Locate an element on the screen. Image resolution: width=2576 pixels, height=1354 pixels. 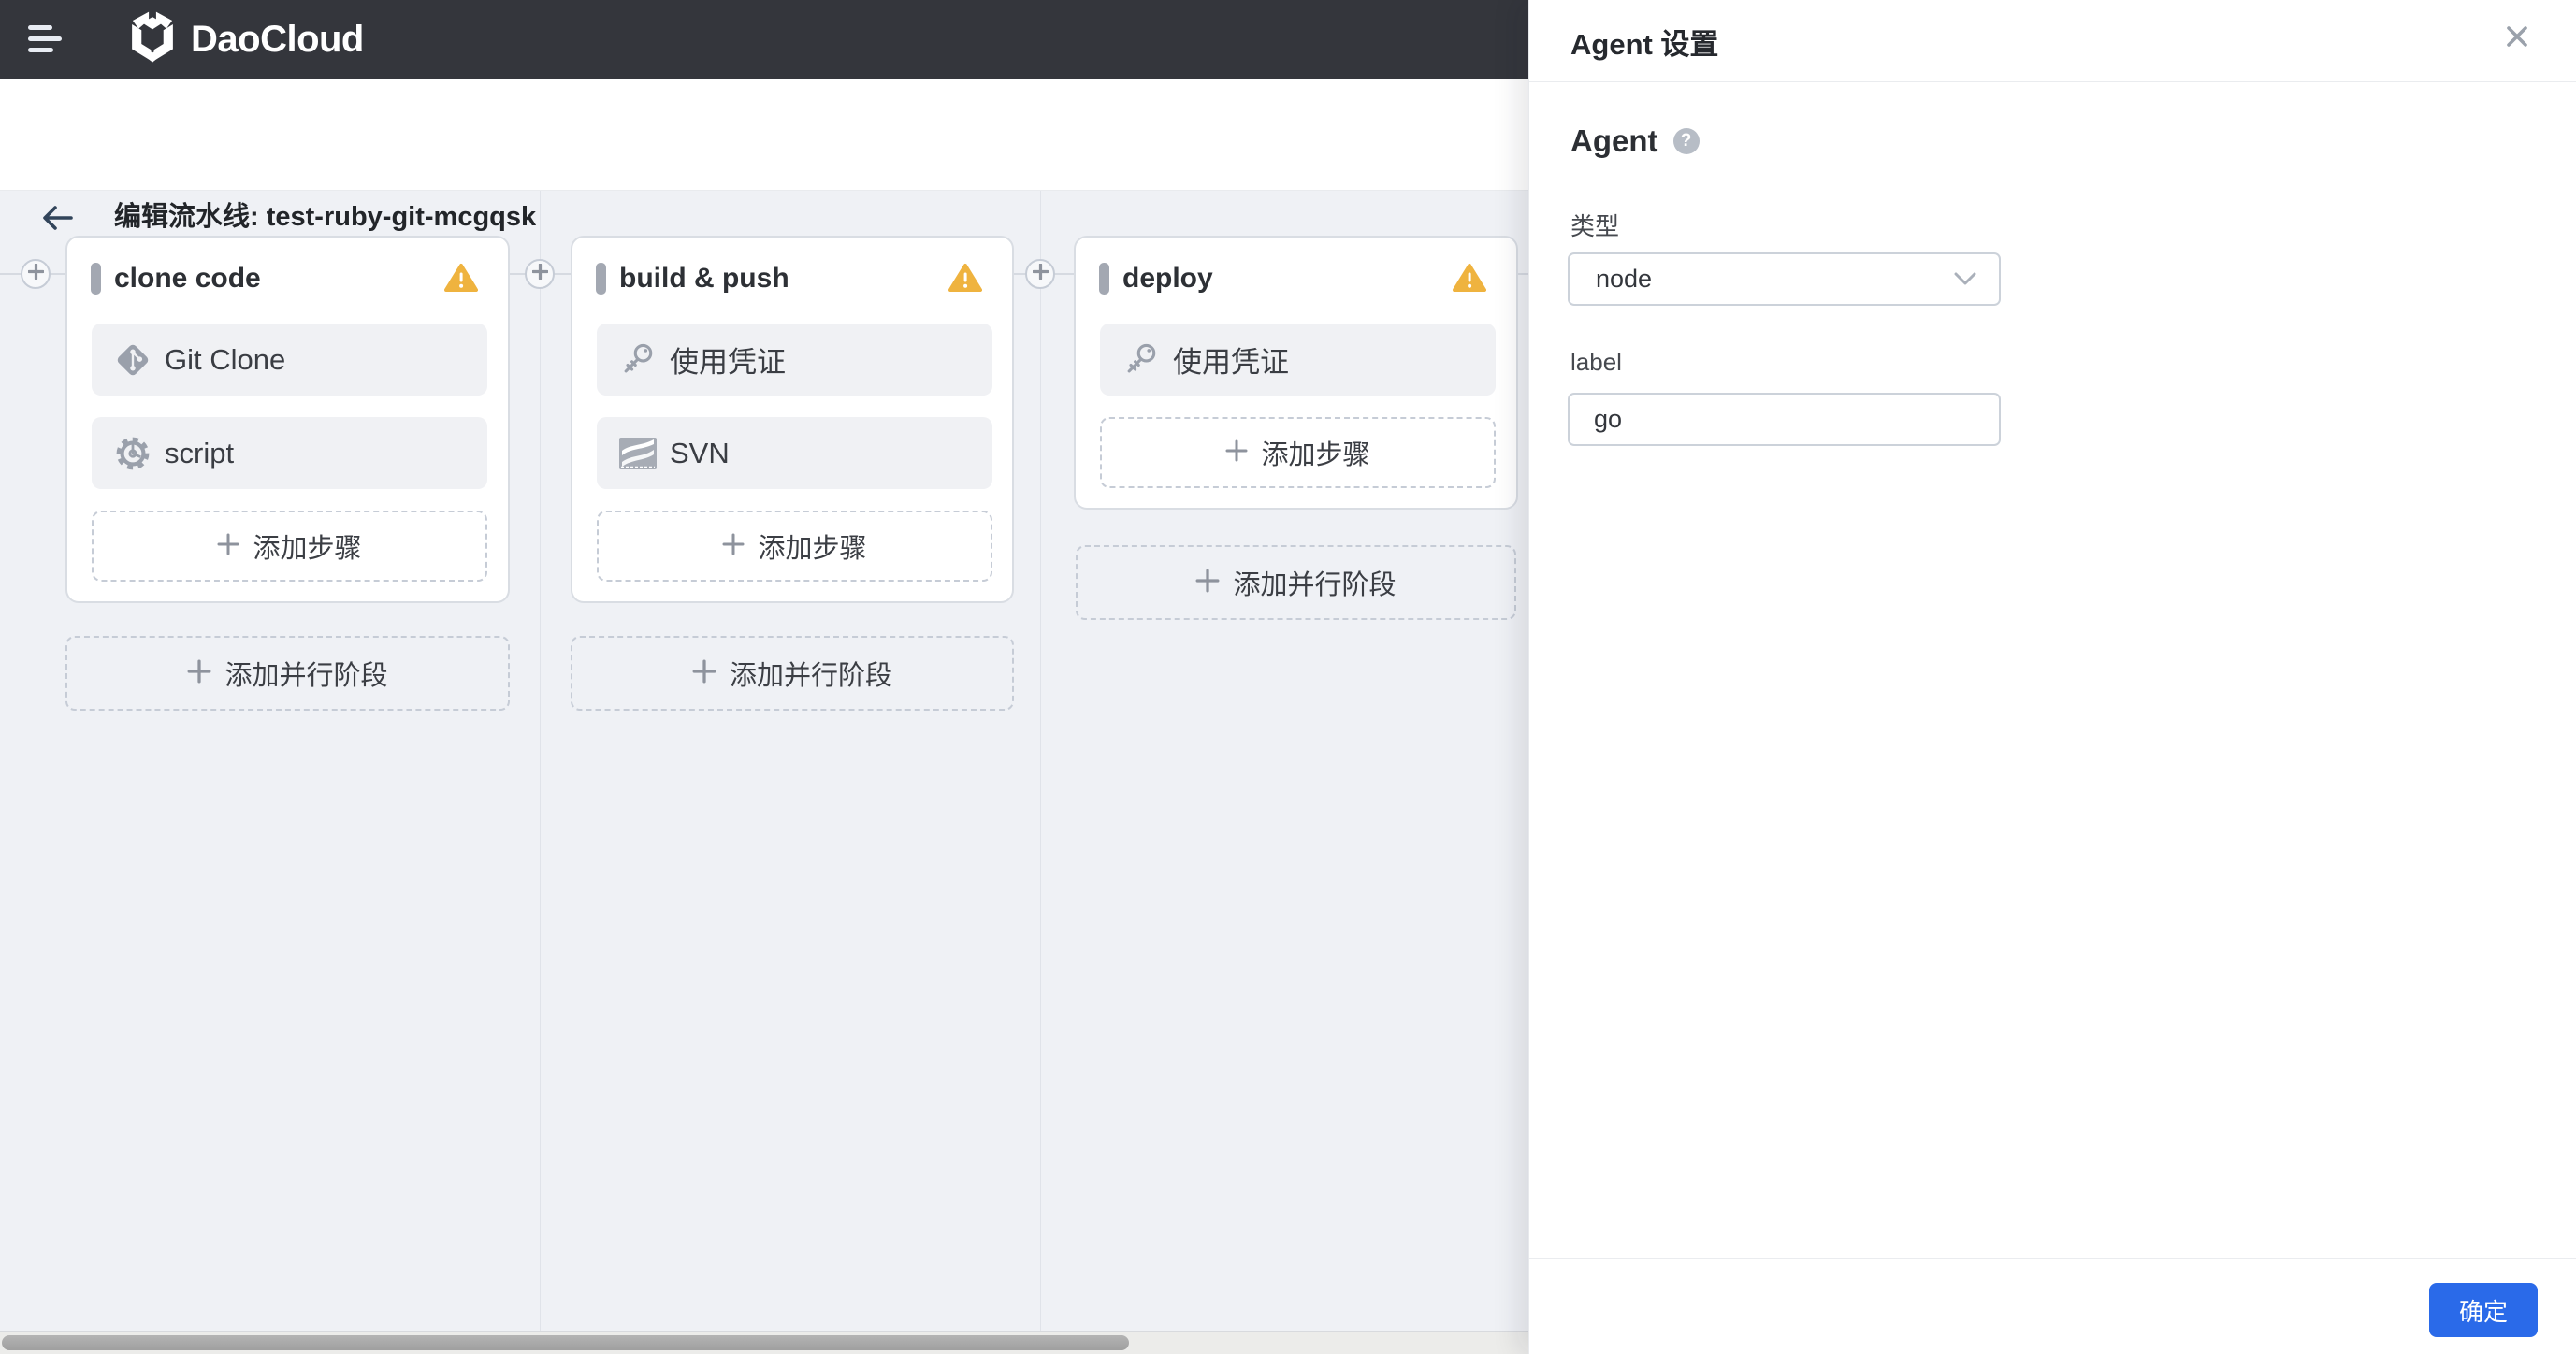
brand-logo: DaoCloud is located at coordinates (247, 39).